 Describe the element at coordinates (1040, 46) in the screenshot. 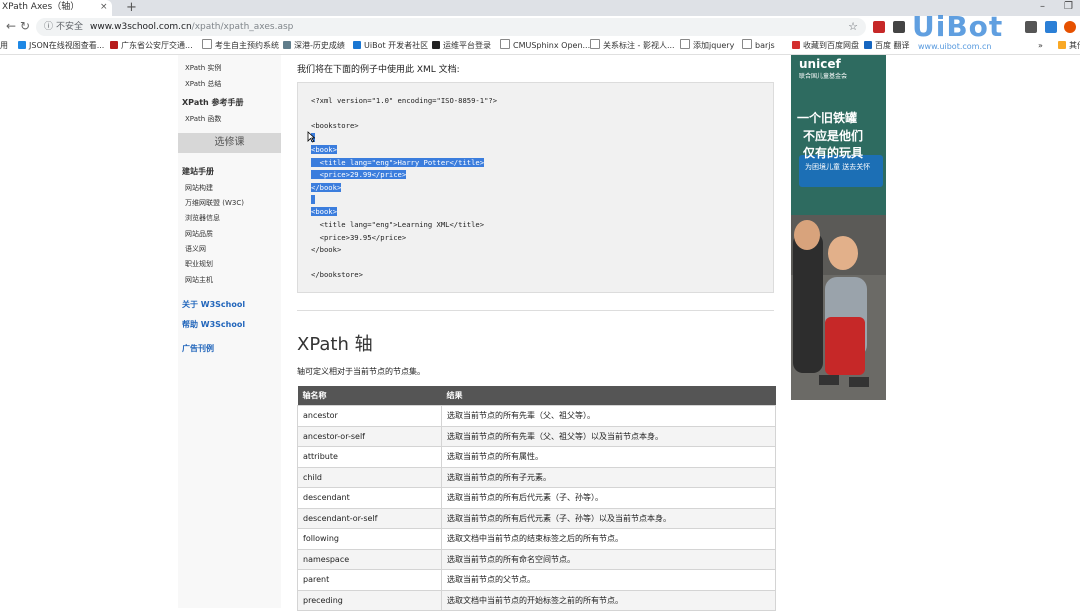

I see `more-bookmarks-icon: »` at that location.